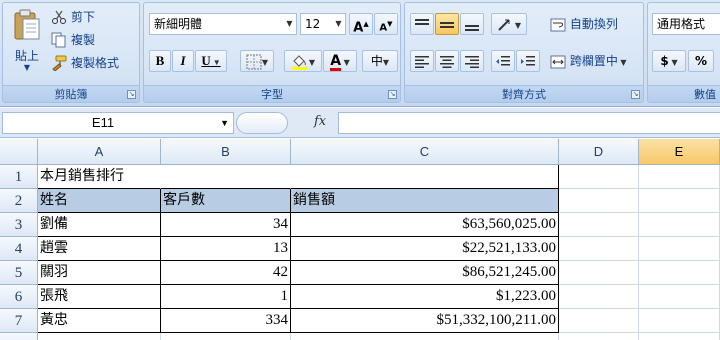 The image size is (720, 340). I want to click on row-header: 7, so click(19, 321).